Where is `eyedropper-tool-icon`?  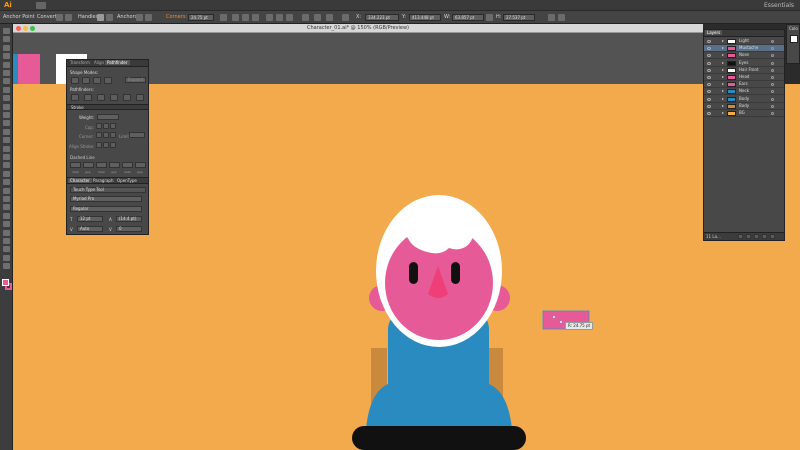 eyedropper-tool-icon is located at coordinates (6, 207).